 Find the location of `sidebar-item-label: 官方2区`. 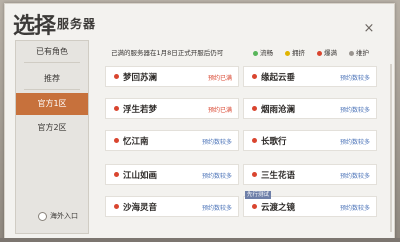

sidebar-item-label: 官方2区 is located at coordinates (52, 127).